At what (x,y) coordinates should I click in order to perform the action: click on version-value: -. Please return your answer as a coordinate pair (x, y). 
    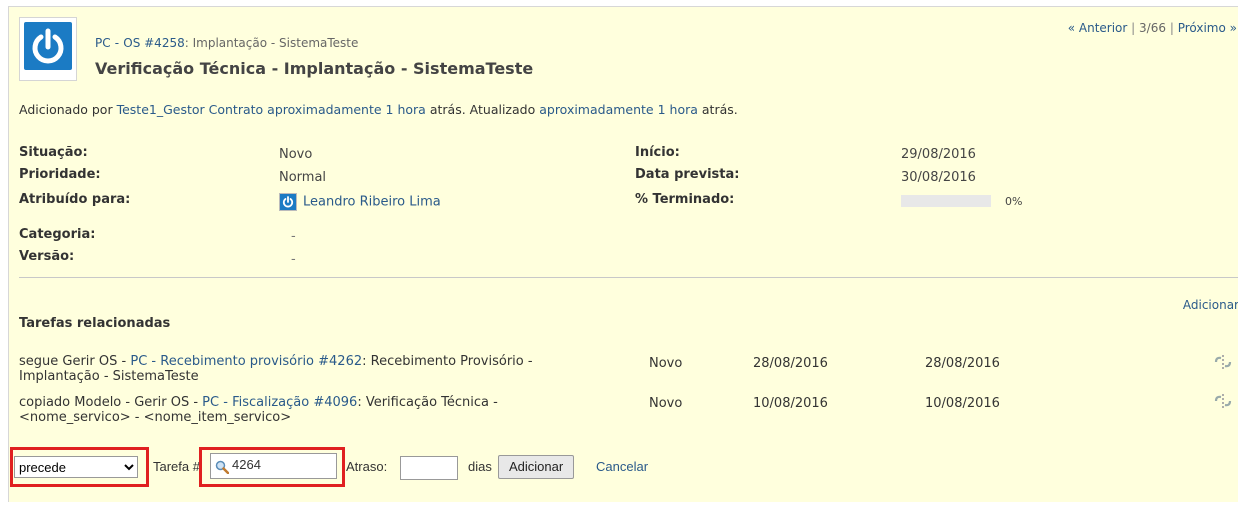
    Looking at the image, I should click on (293, 259).